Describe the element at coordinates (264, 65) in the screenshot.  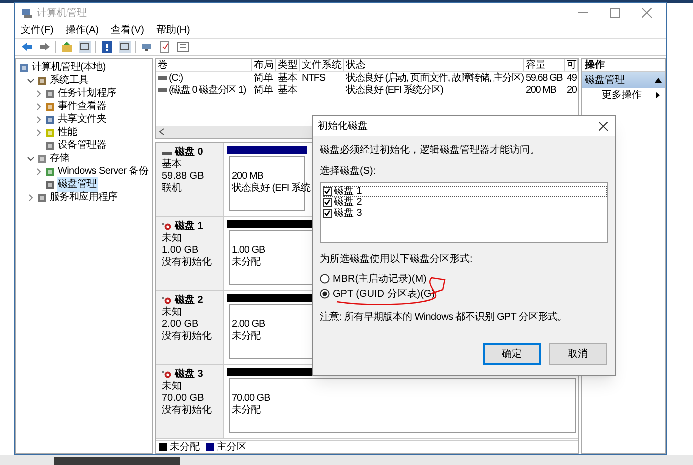
I see `column-header: 布局` at that location.